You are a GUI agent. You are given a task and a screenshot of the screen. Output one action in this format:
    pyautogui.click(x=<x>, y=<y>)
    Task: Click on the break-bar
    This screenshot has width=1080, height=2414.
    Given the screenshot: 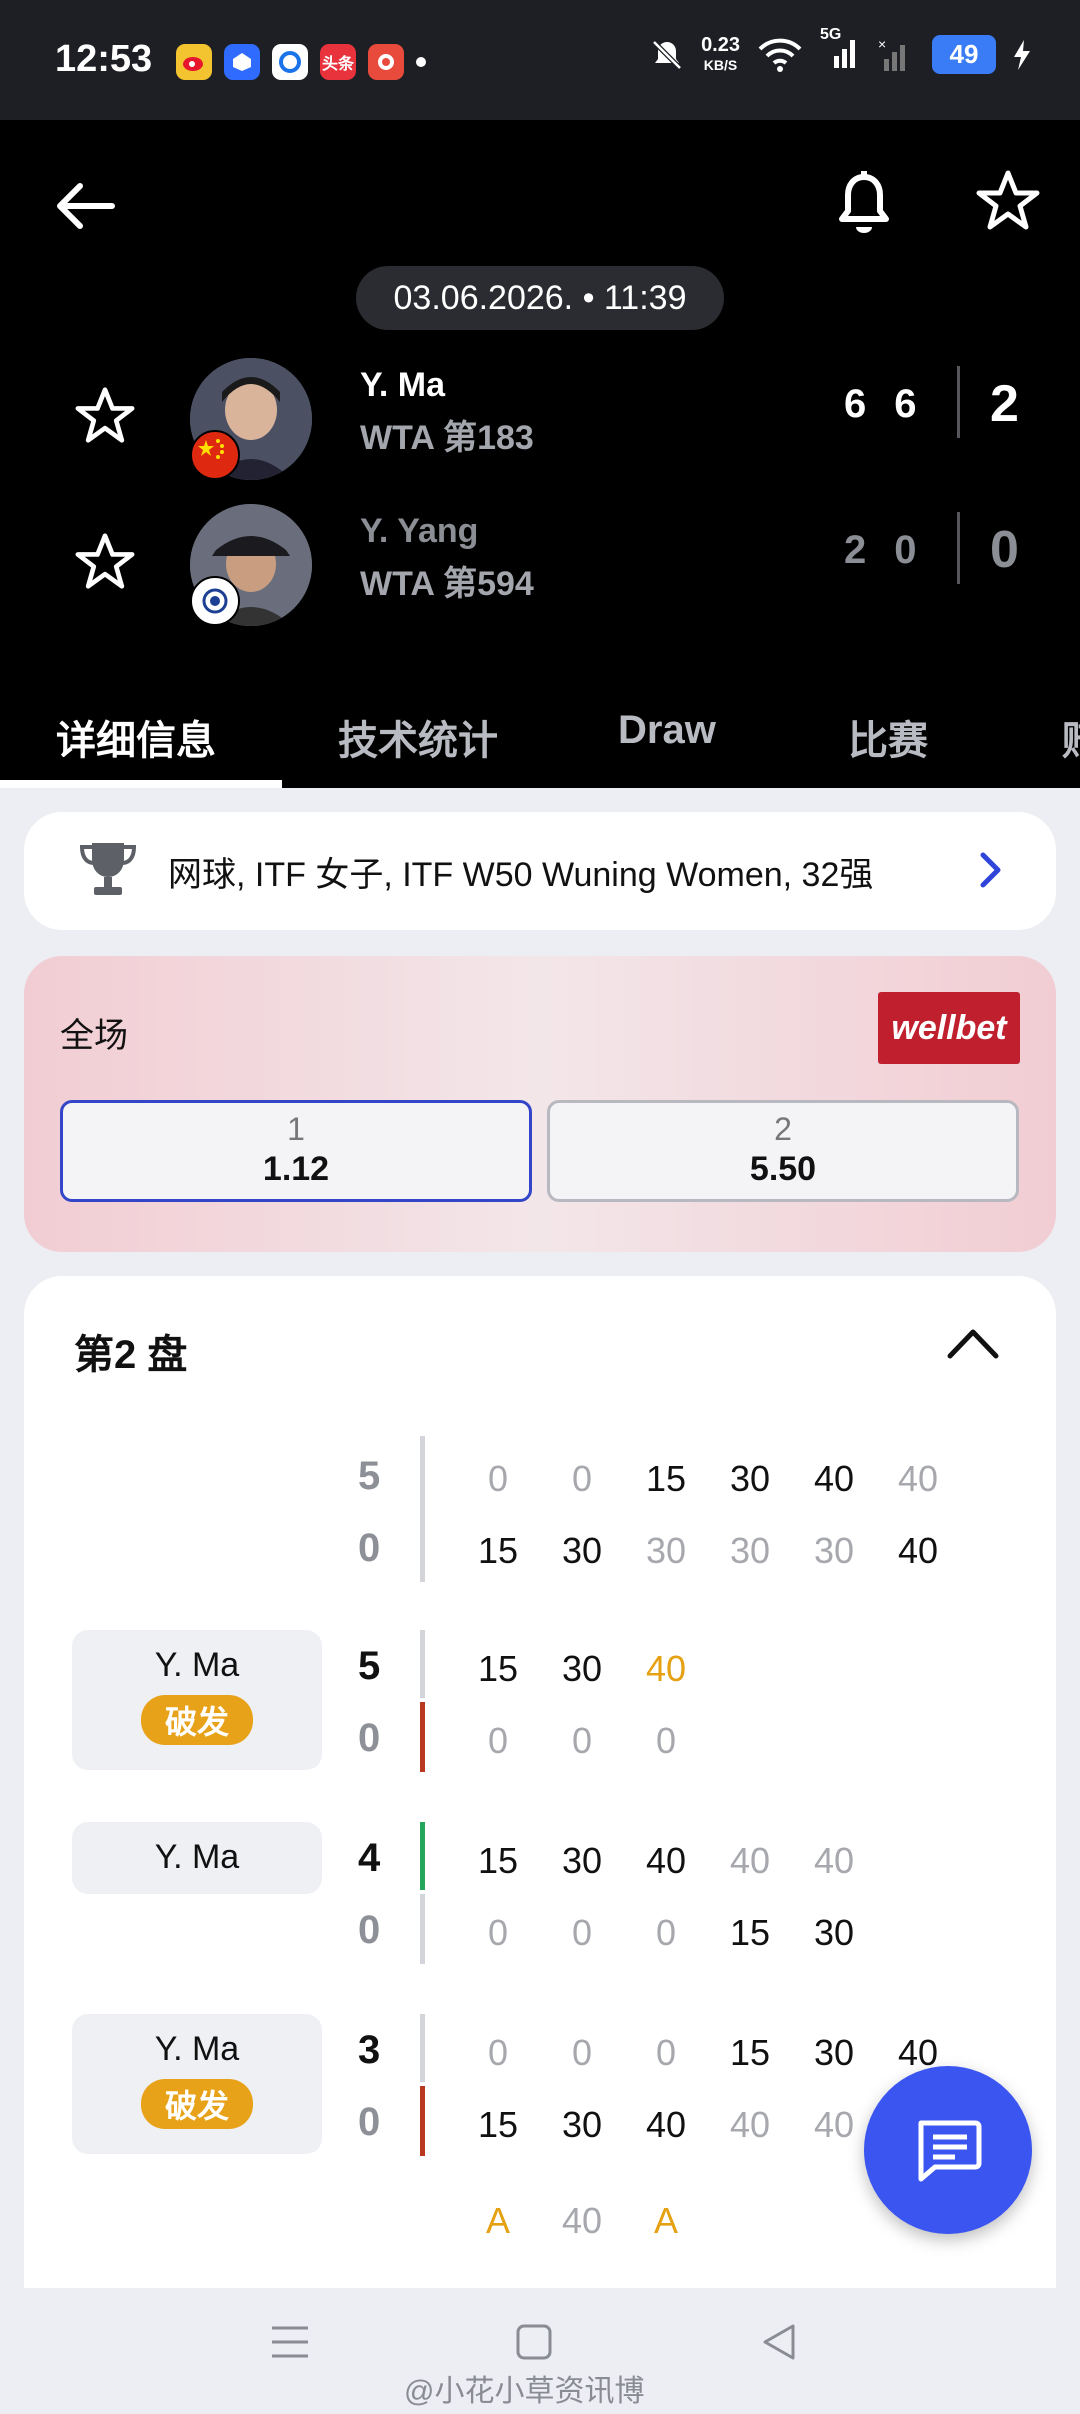 What is the action you would take?
    pyautogui.click(x=422, y=1737)
    